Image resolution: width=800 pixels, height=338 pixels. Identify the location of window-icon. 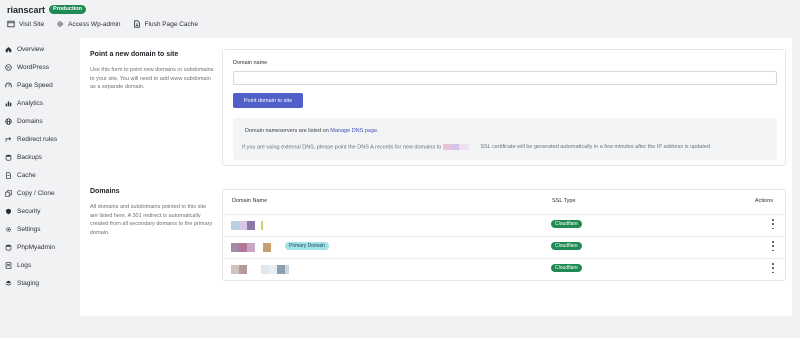
(11, 24).